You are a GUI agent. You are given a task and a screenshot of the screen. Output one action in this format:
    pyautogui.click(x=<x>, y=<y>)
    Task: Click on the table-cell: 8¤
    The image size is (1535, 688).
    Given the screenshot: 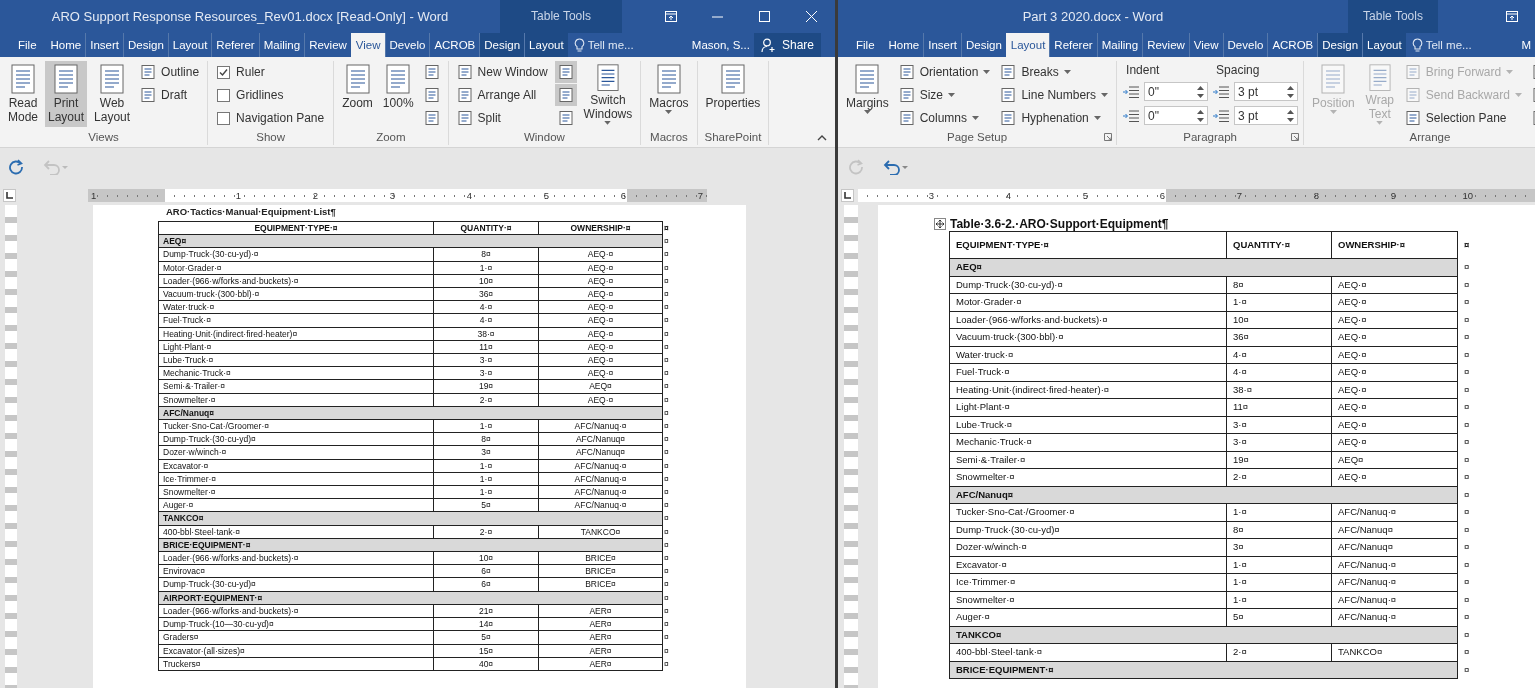 What is the action you would take?
    pyautogui.click(x=1279, y=530)
    